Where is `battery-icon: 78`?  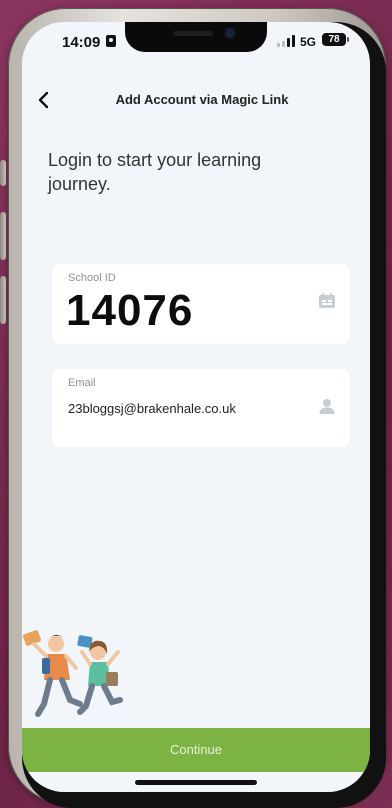
battery-icon: 78 is located at coordinates (335, 39).